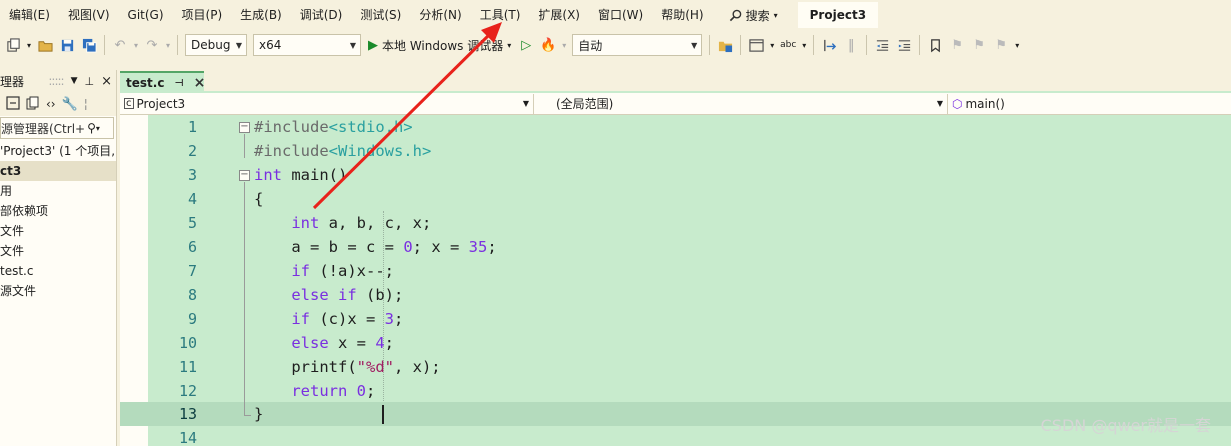  I want to click on format-icon: ‖, so click(851, 45).